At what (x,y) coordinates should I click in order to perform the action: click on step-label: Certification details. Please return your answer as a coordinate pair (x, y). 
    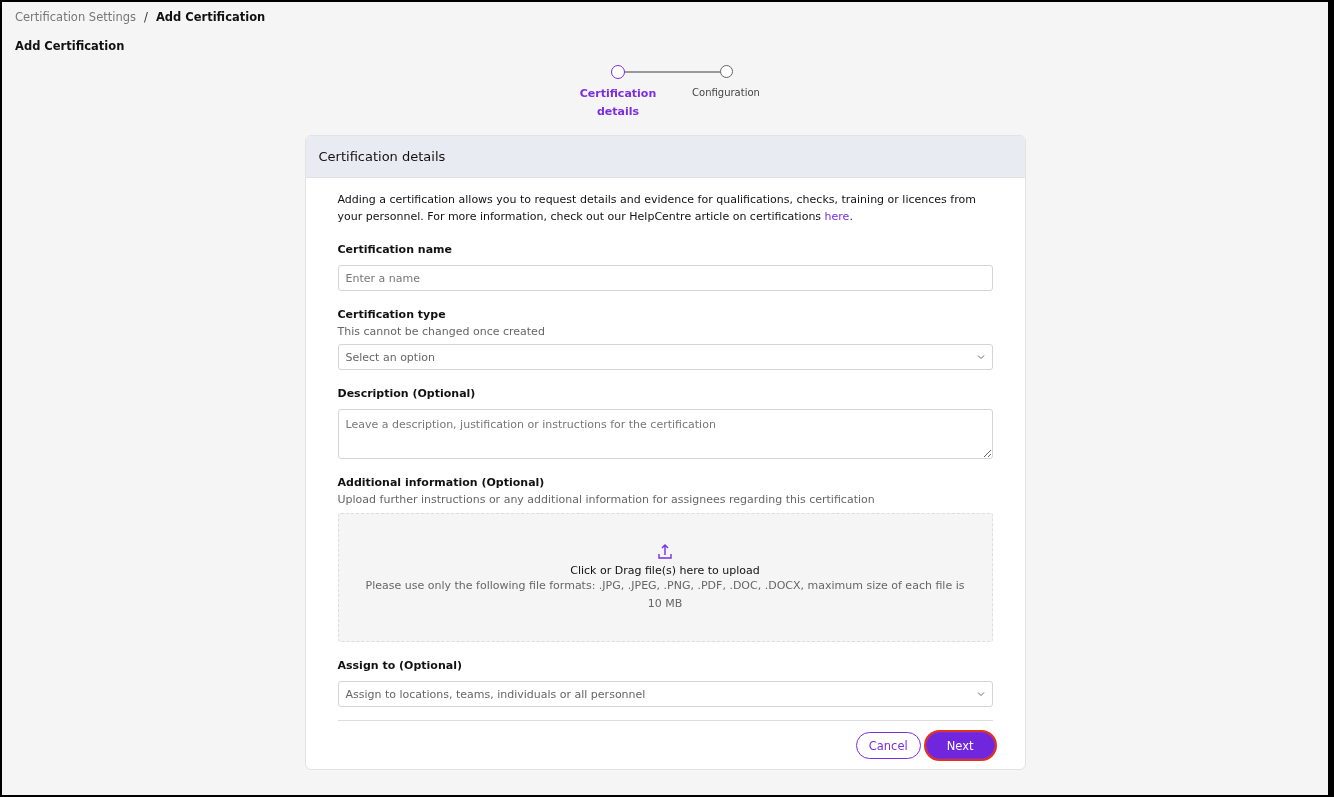
    Looking at the image, I should click on (618, 103).